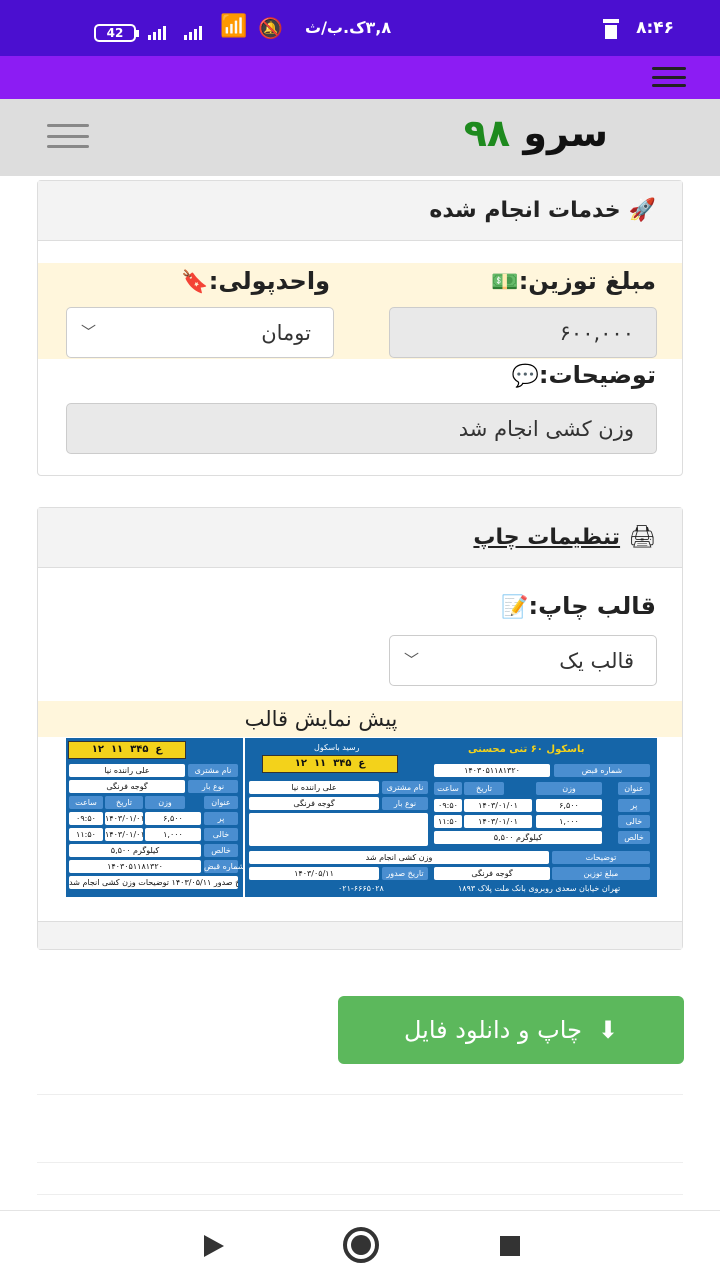  I want to click on receipt-divider, so click(244, 817).